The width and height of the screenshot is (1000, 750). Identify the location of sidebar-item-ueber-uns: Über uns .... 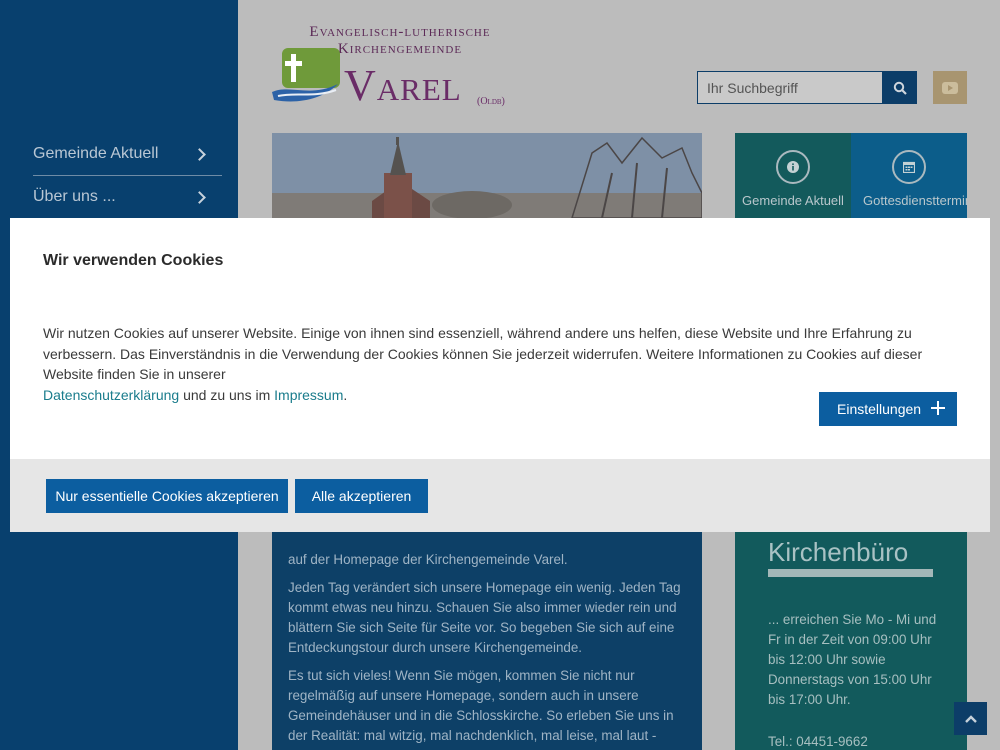
(127, 197).